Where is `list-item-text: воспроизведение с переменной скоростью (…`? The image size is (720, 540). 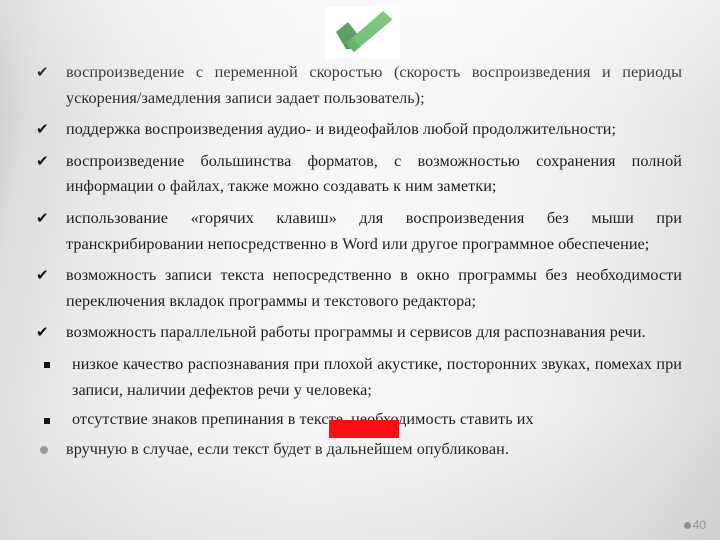 list-item-text: воспроизведение с переменной скоростью (… is located at coordinates (374, 85).